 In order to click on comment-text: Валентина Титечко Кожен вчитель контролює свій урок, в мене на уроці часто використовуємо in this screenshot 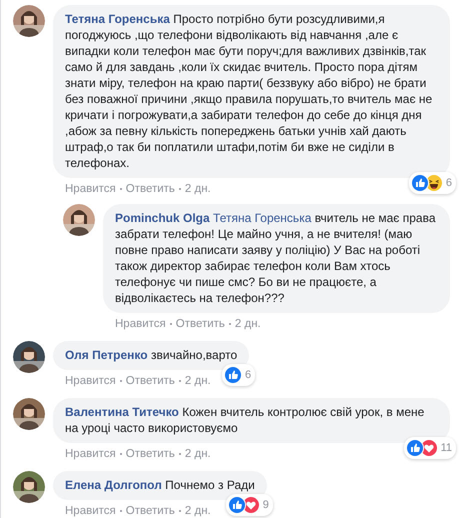, I will do `click(245, 420)`.